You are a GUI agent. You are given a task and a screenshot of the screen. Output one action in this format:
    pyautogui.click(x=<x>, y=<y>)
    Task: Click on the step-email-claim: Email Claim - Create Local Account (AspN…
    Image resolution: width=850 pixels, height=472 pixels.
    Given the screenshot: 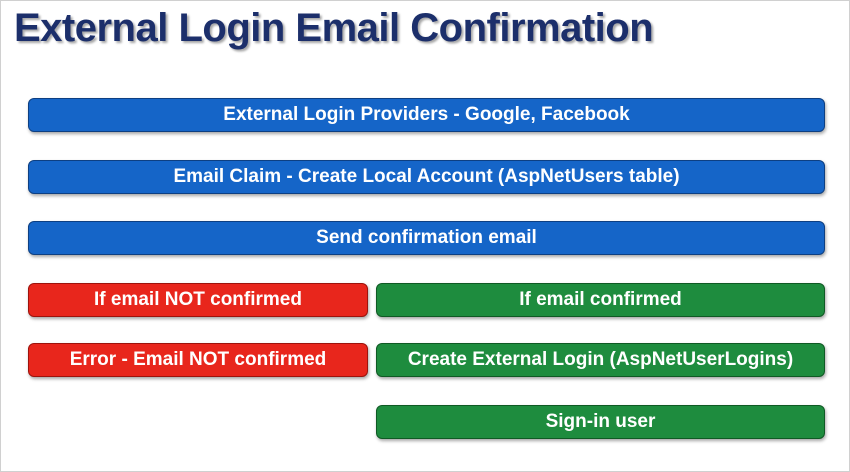 What is the action you would take?
    pyautogui.click(x=426, y=177)
    